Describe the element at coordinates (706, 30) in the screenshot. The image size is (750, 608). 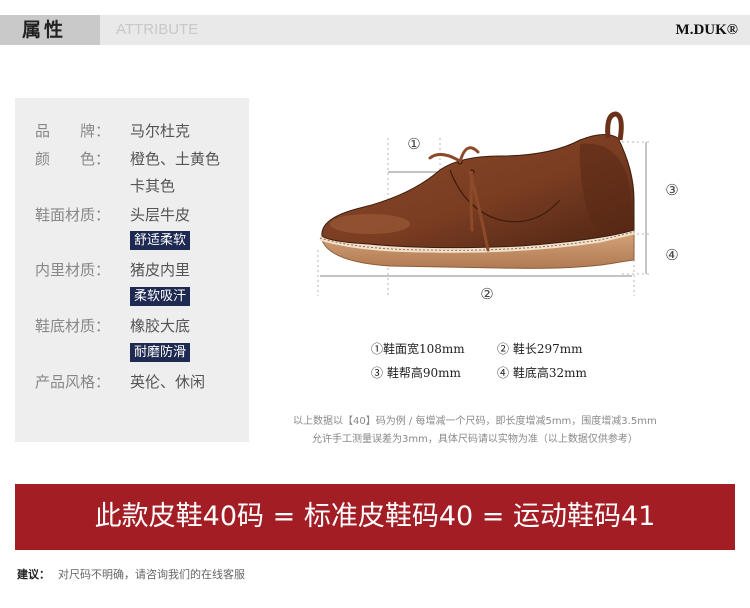
I see `brand-logo: M.DUK®` at that location.